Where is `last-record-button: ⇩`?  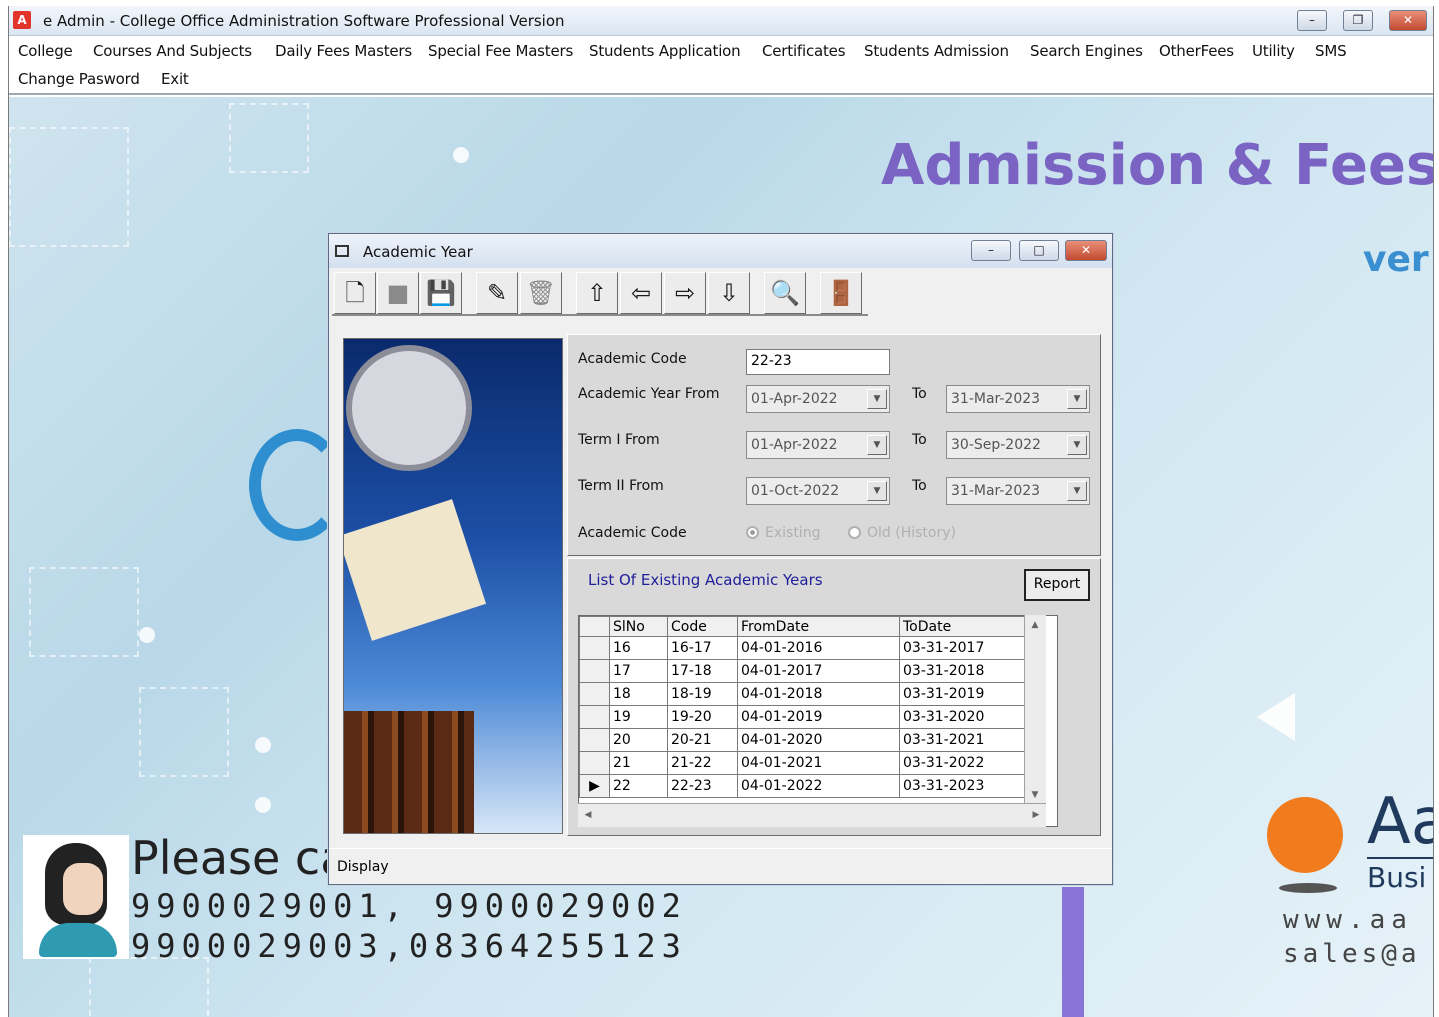
last-record-button: ⇩ is located at coordinates (729, 293).